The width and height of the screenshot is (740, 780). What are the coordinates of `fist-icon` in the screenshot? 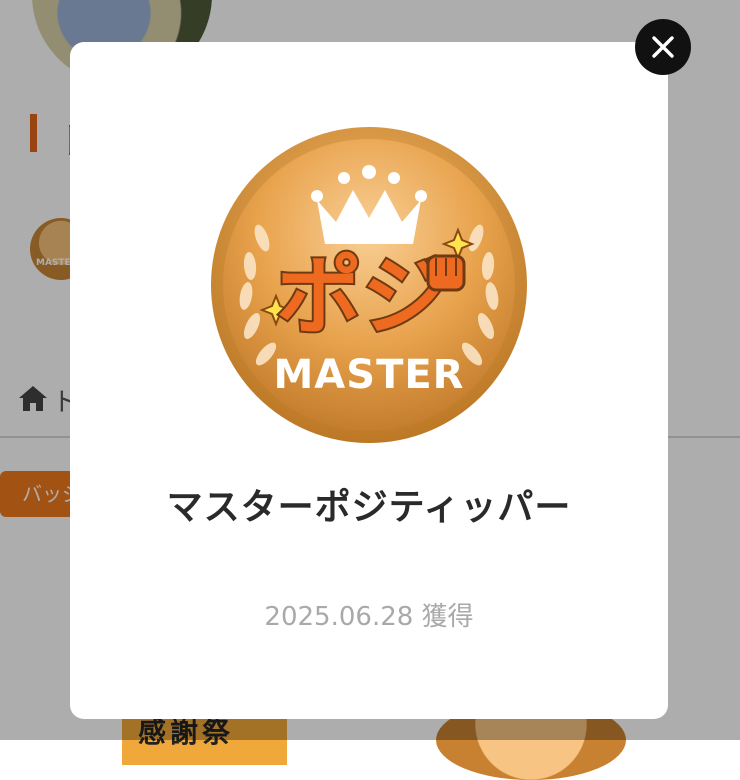 It's located at (446, 273).